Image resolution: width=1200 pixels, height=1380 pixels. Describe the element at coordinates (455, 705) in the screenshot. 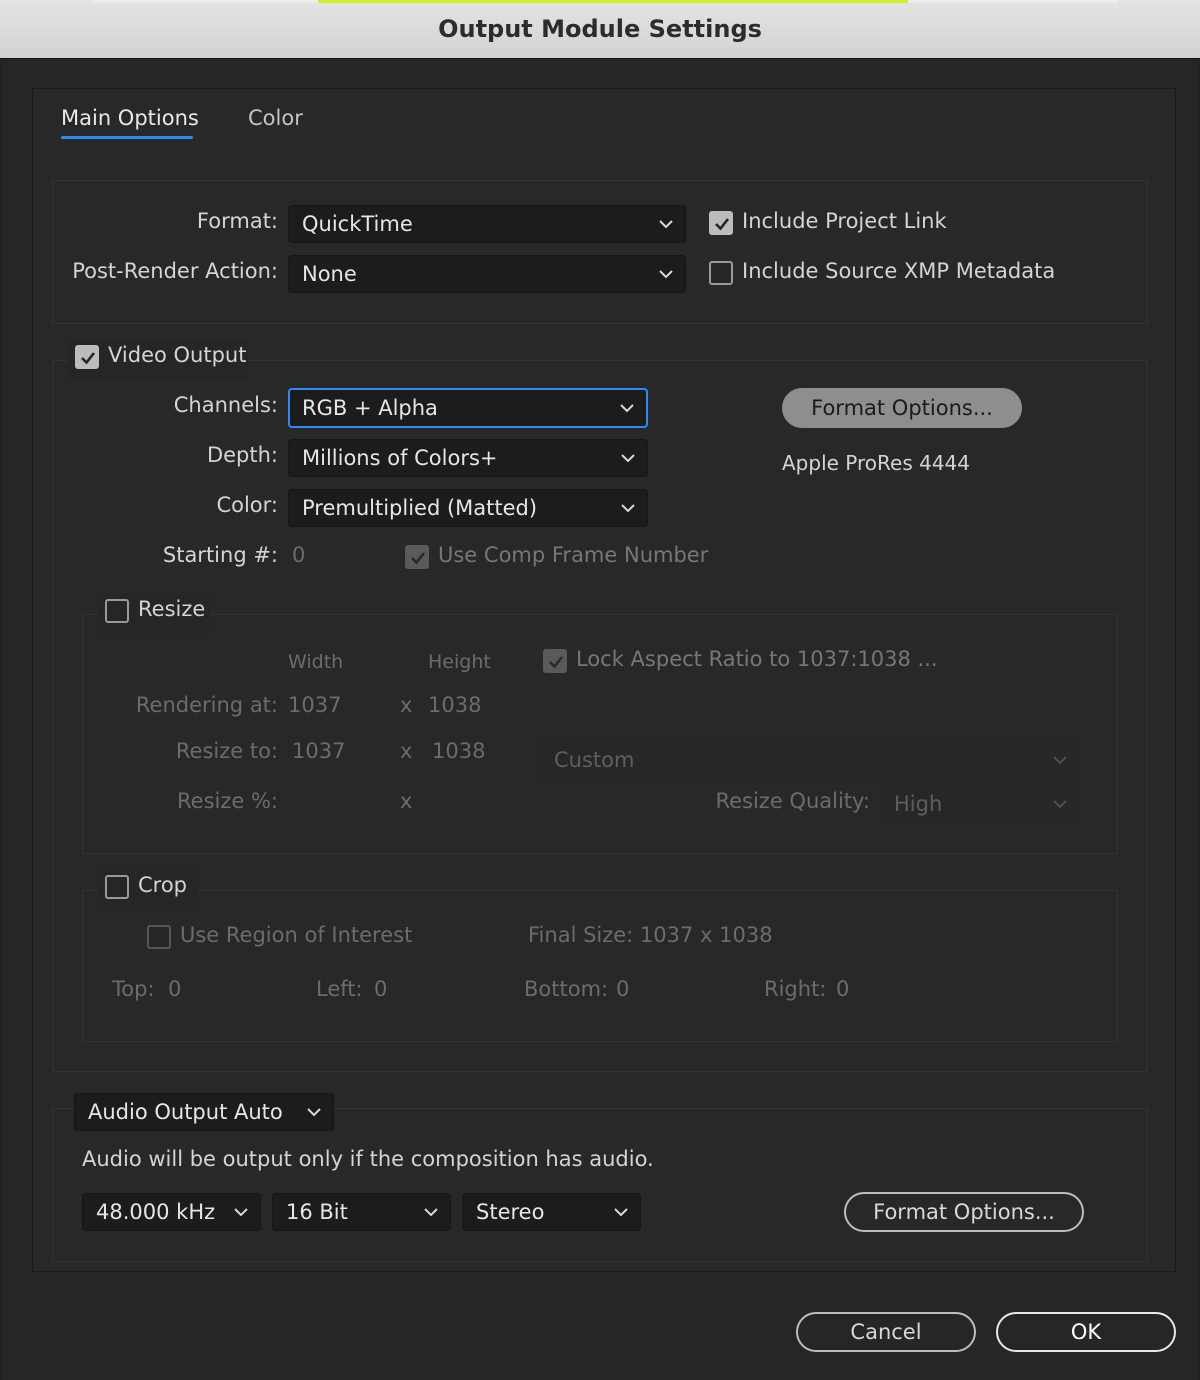

I see `rendering-height: 1038` at that location.